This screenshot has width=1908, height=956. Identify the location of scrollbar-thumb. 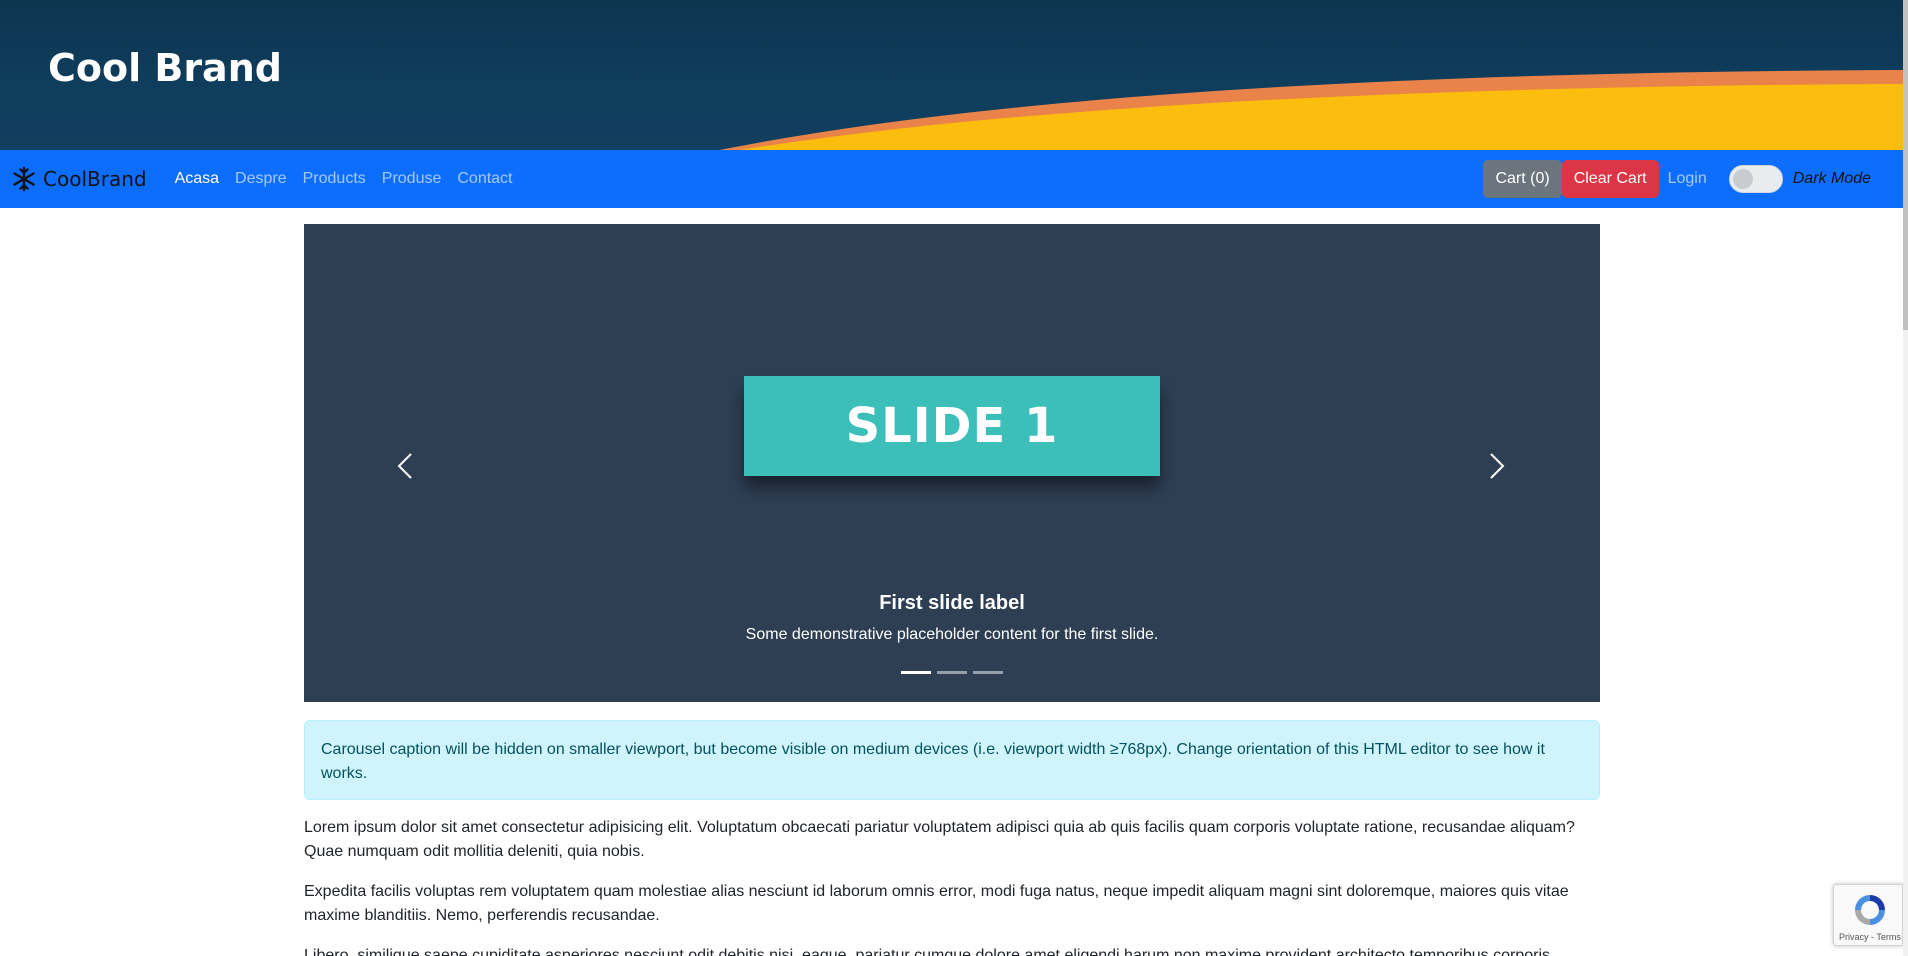
(1905, 165).